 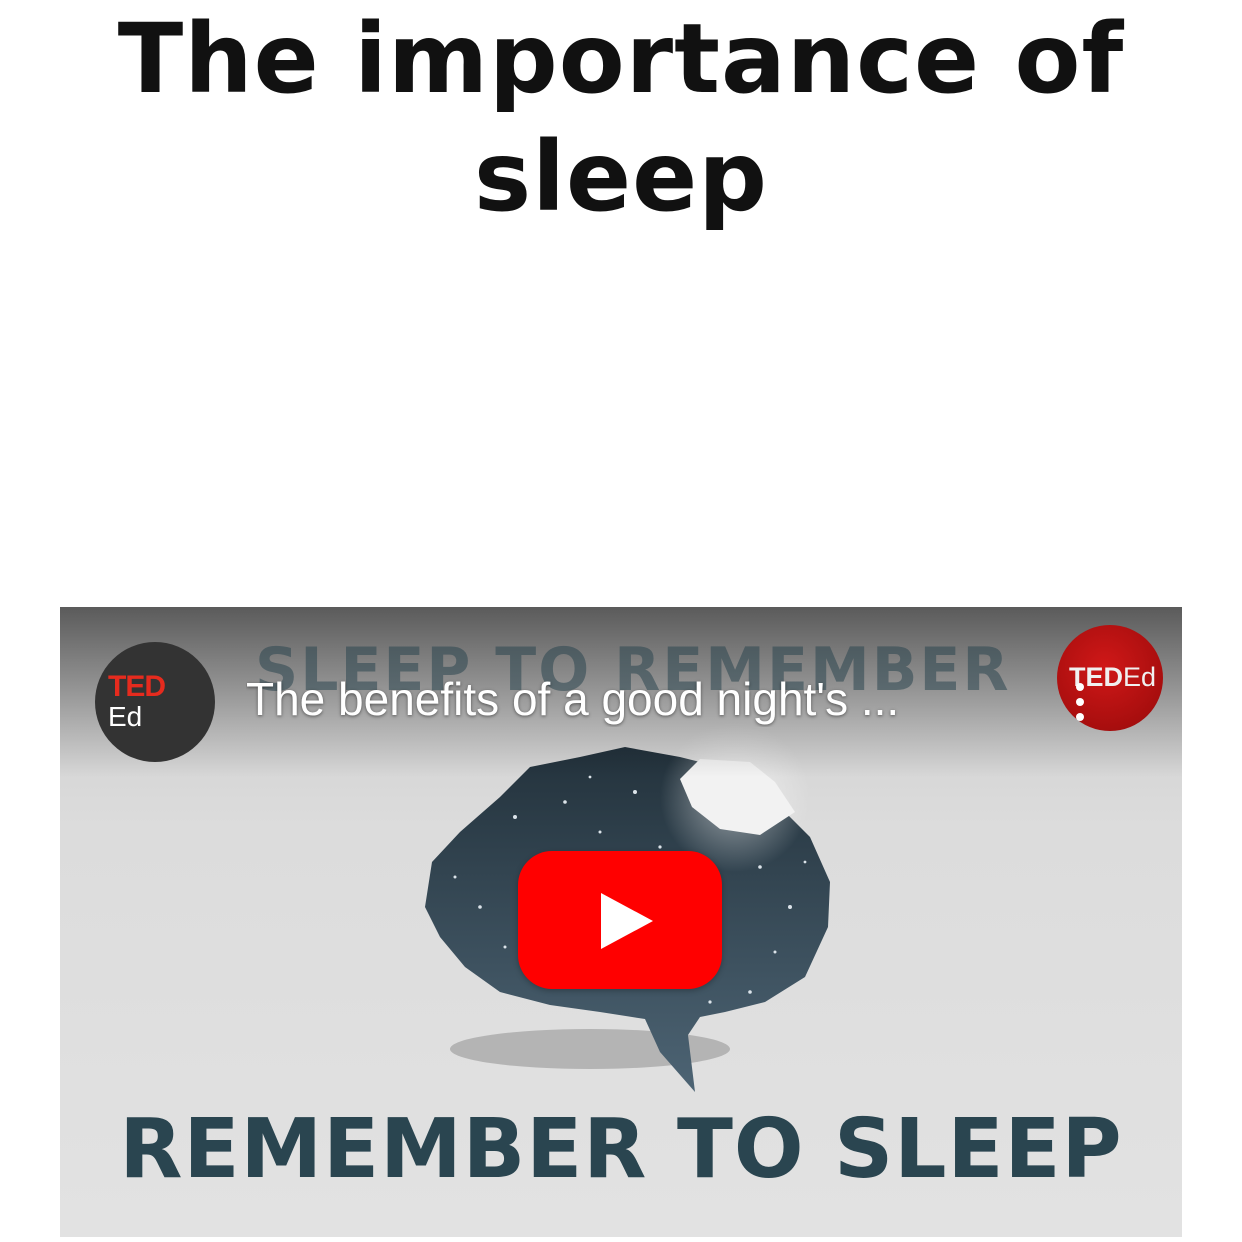 What do you see at coordinates (137, 686) in the screenshot?
I see `avatar-ted-text: TED` at bounding box center [137, 686].